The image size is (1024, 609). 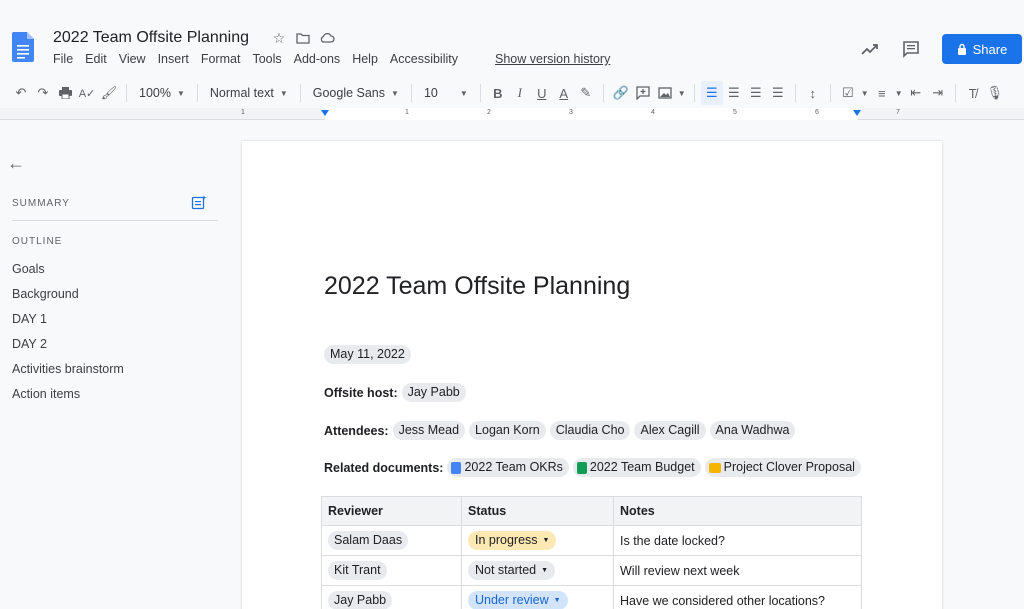 I want to click on outline-item-action-items: Action items, so click(x=68, y=398).